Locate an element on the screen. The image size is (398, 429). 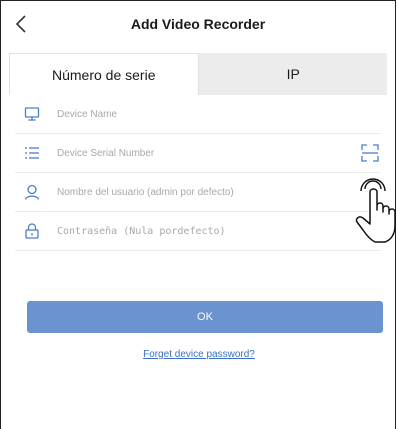
tab-bar: Número de serie IP is located at coordinates (198, 74).